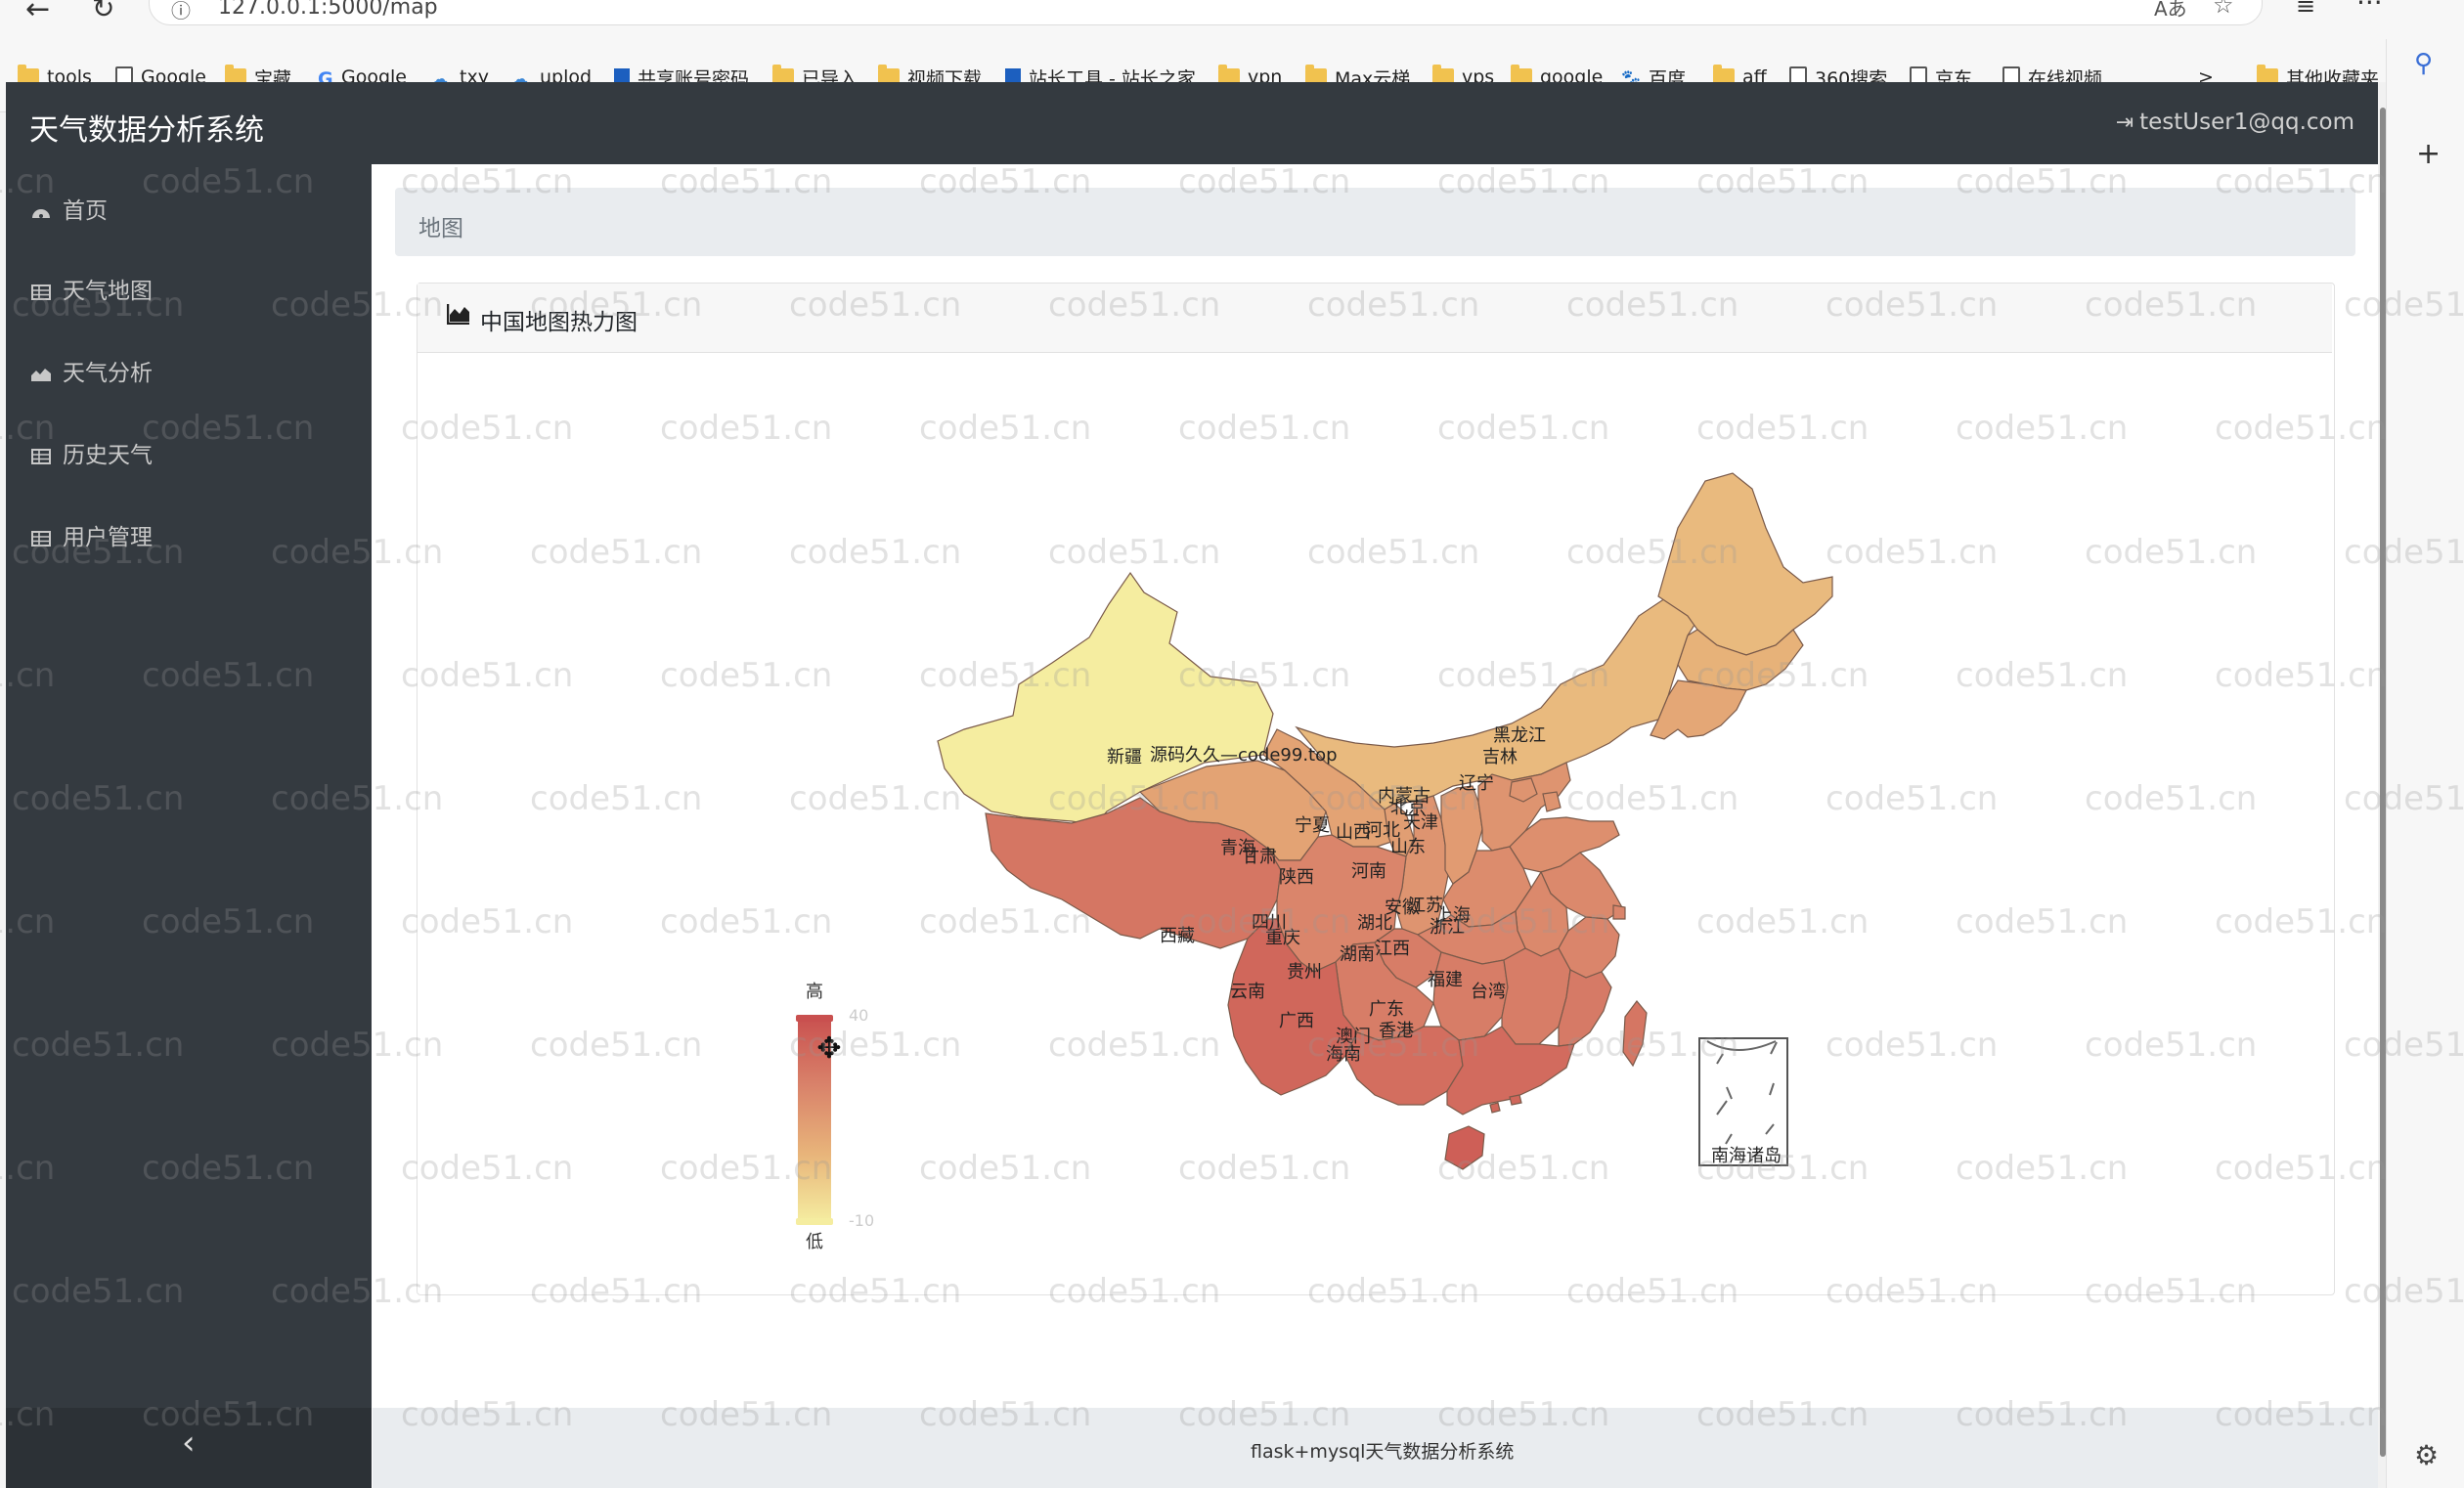  I want to click on region-label: 西藏, so click(1177, 936).